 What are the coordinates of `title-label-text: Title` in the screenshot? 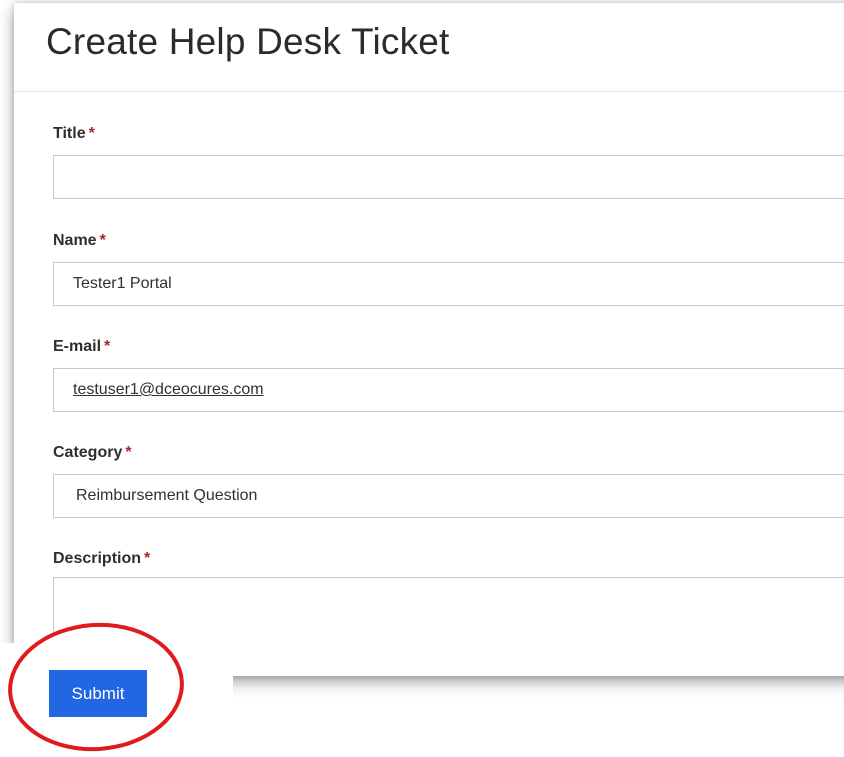 It's located at (69, 133).